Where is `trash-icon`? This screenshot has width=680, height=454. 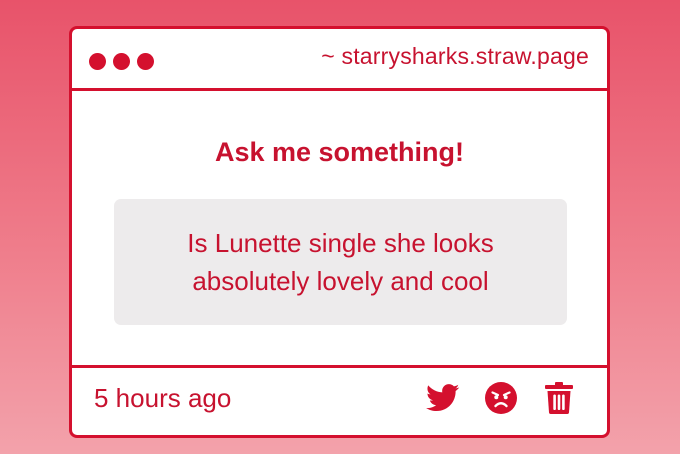 trash-icon is located at coordinates (559, 398).